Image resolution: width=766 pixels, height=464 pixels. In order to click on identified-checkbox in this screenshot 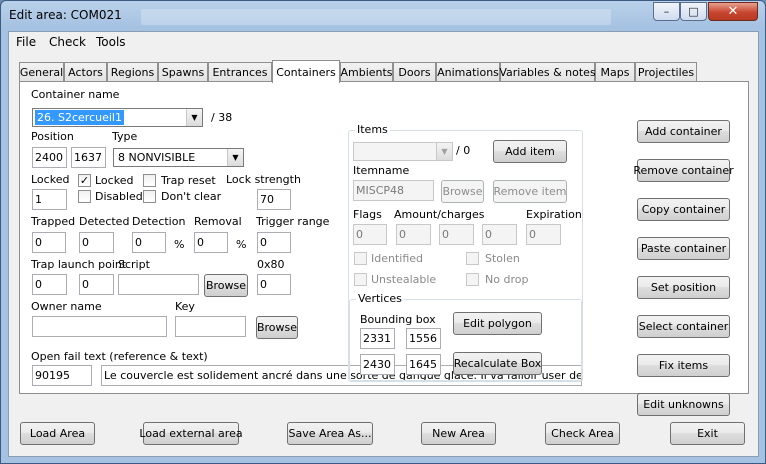, I will do `click(360, 258)`.